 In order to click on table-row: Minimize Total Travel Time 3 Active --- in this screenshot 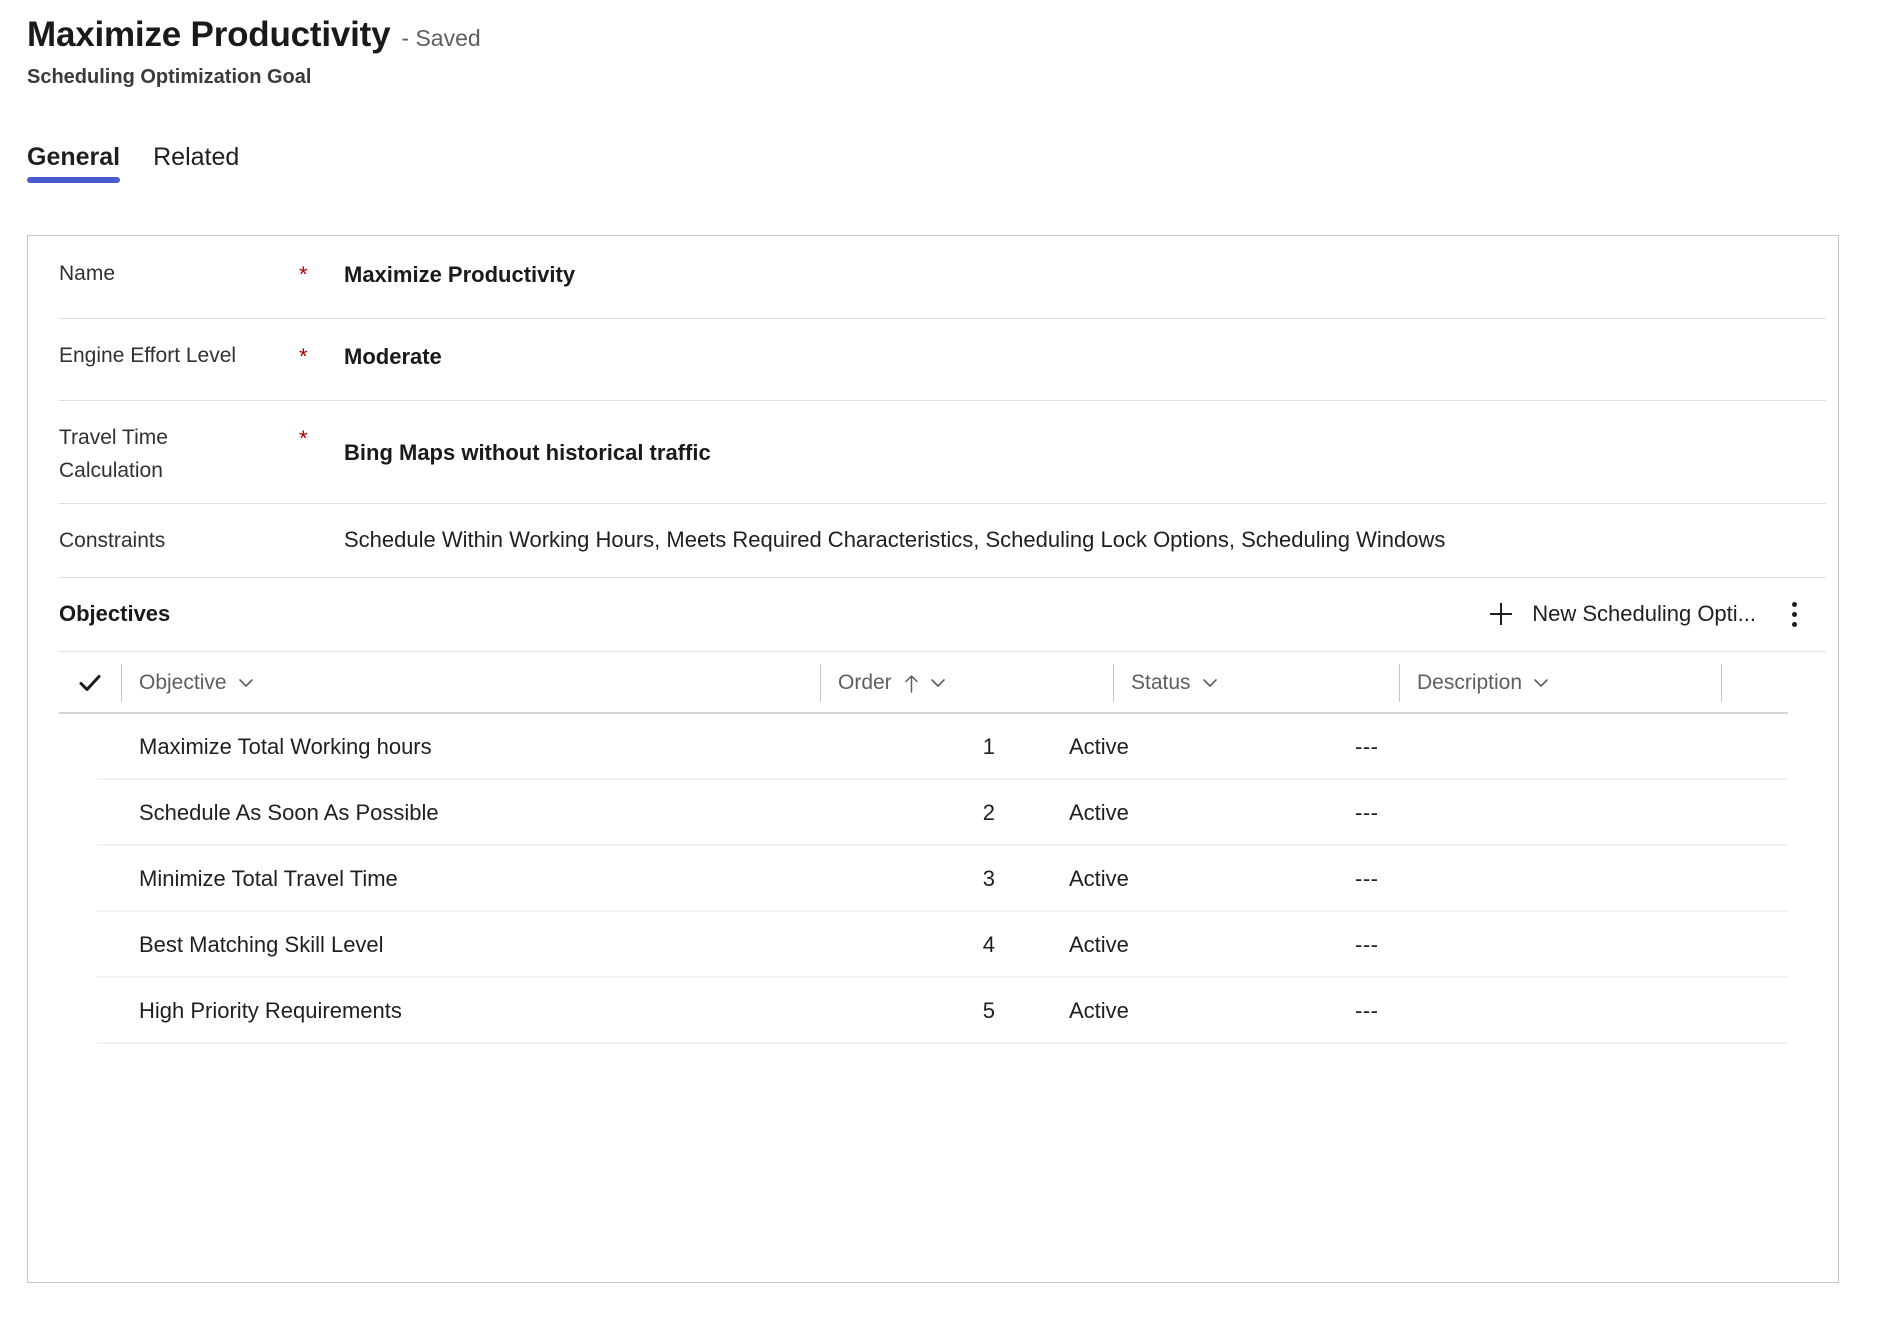, I will do `click(942, 879)`.